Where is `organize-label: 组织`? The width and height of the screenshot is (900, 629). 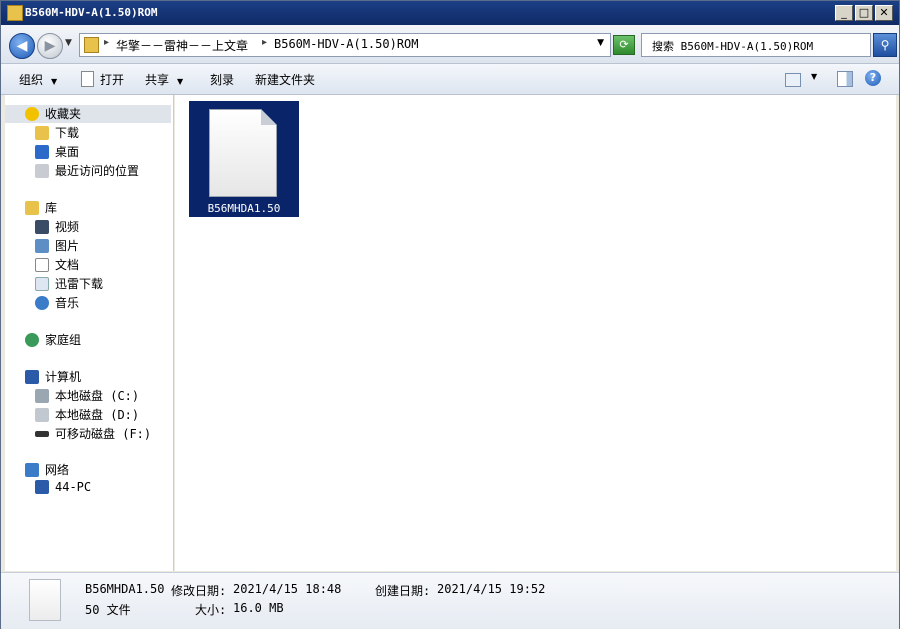
organize-label: 组织 is located at coordinates (31, 80).